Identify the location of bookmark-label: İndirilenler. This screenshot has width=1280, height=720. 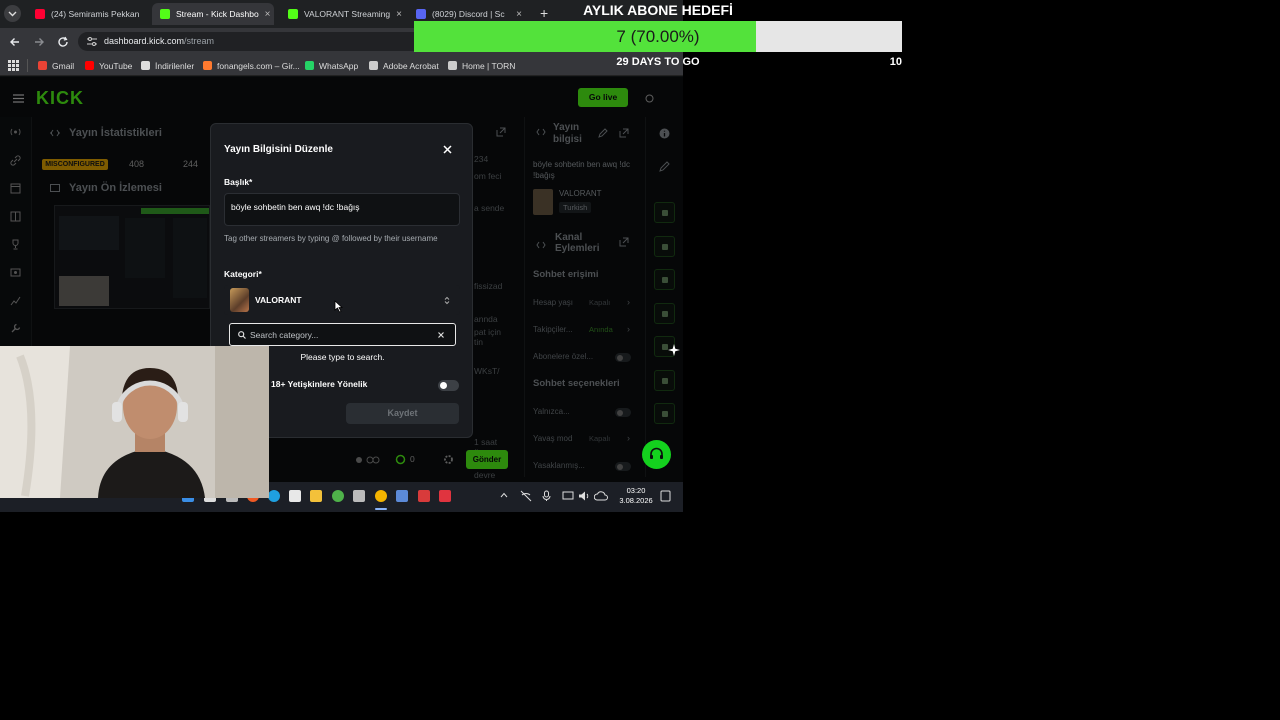
(175, 65).